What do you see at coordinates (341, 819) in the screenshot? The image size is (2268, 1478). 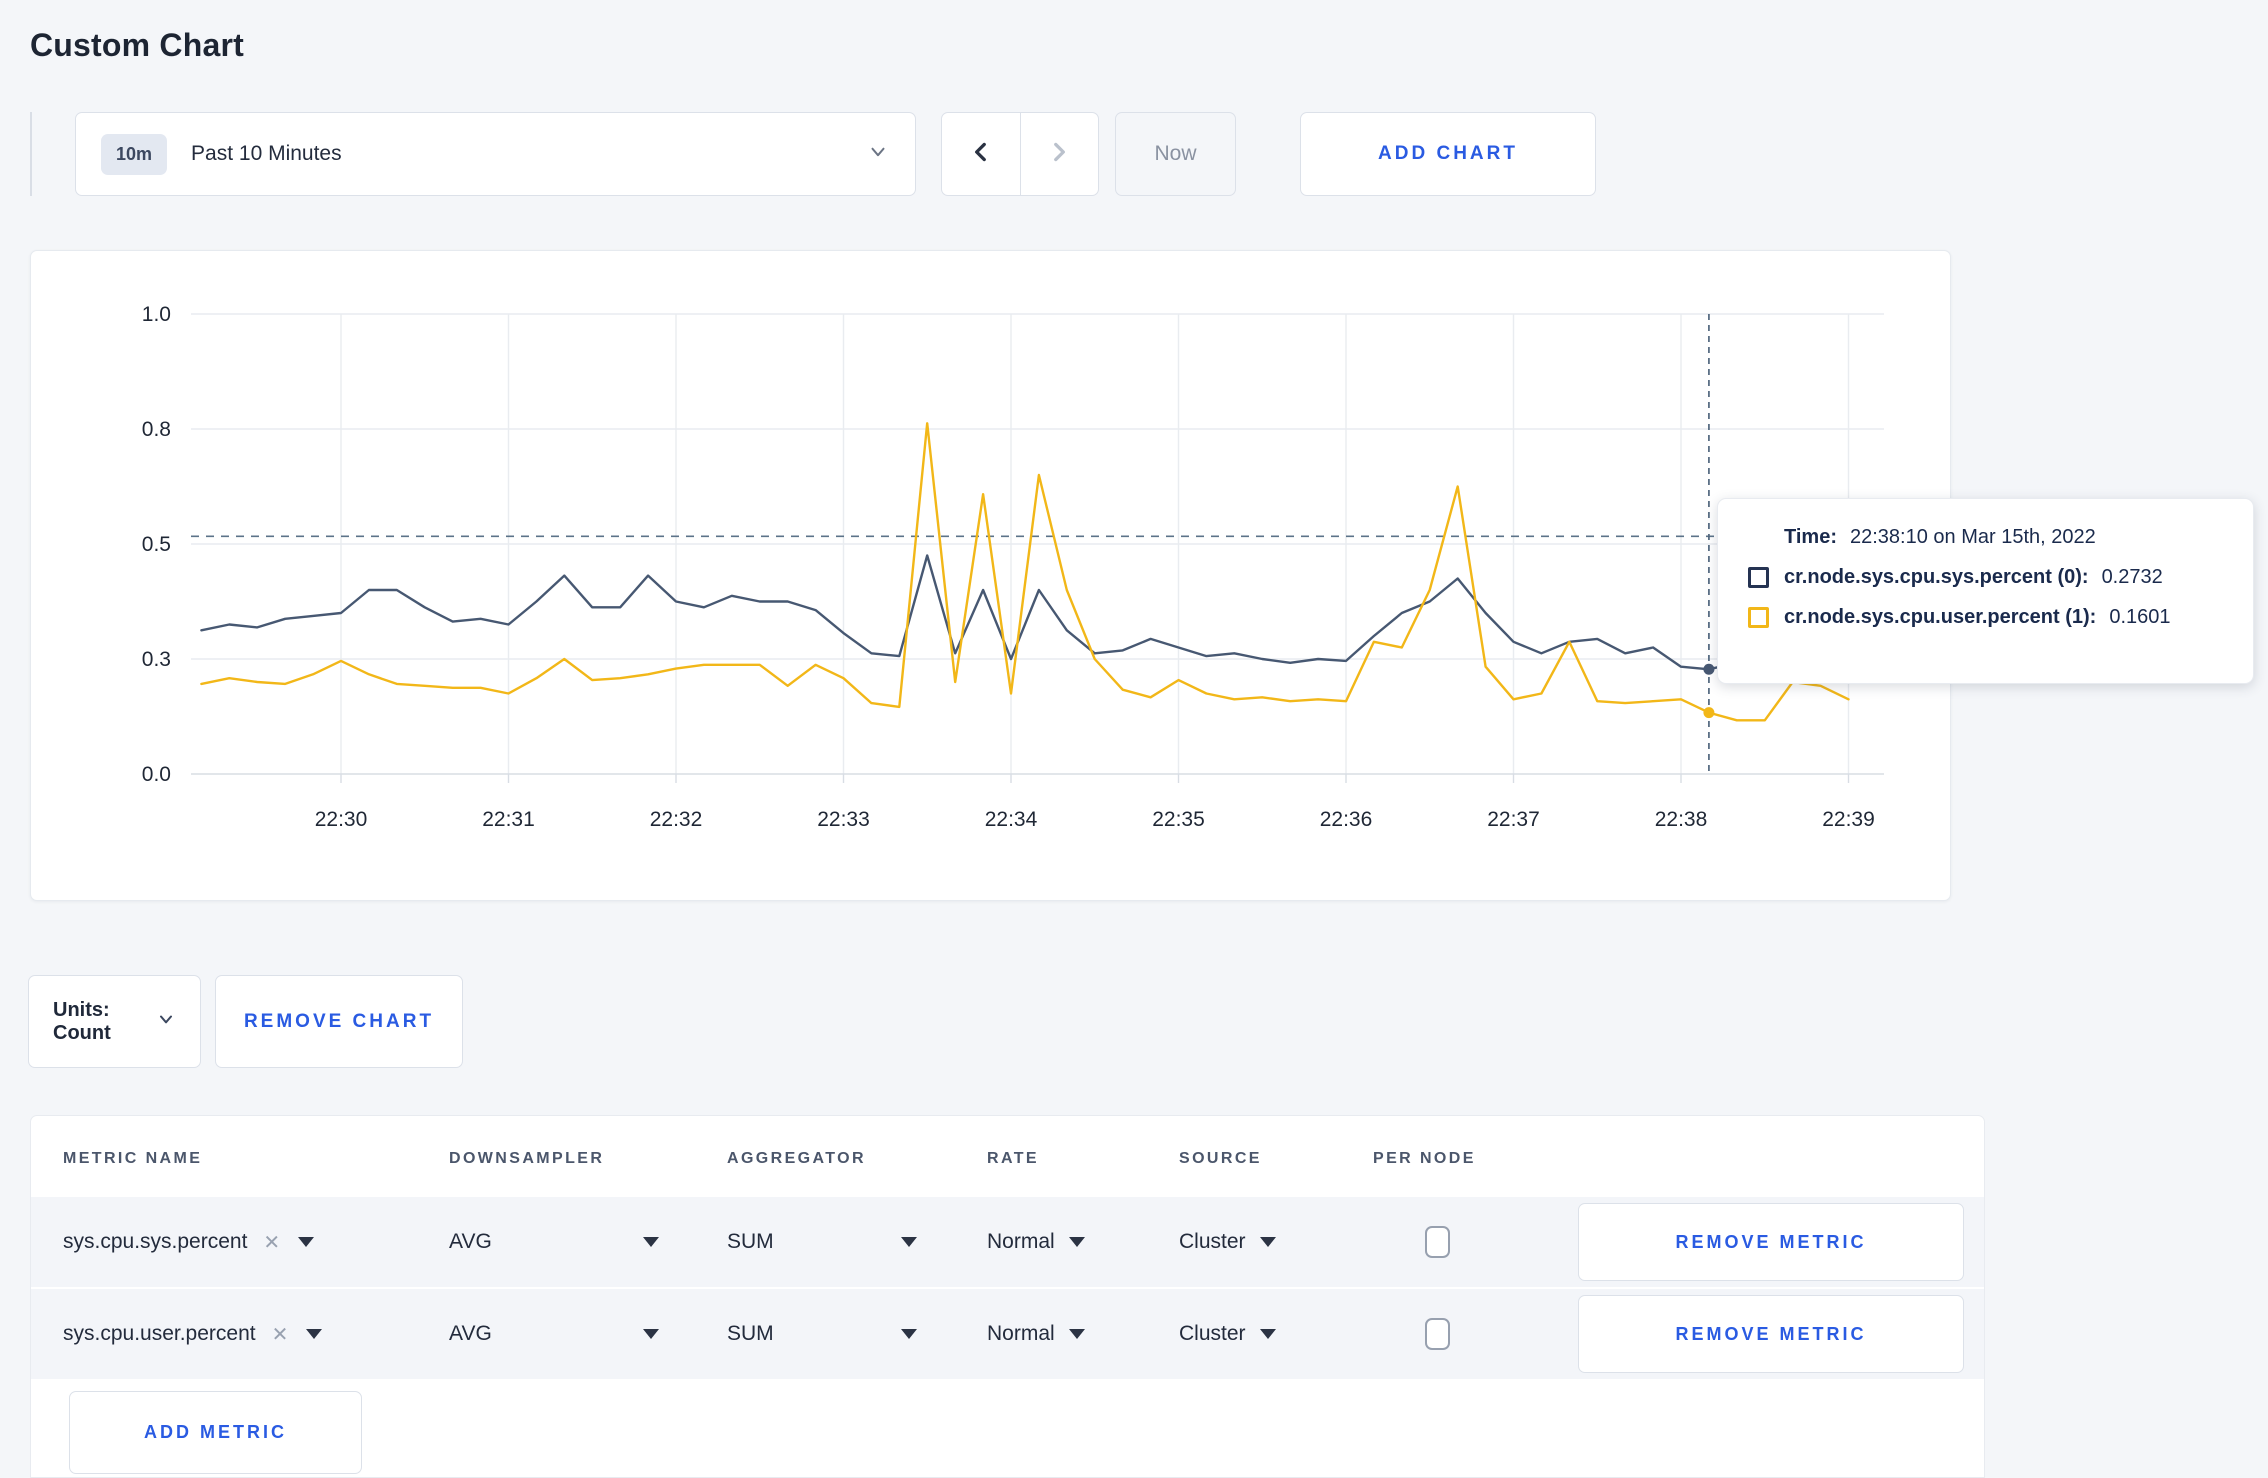 I see `svg-text: 22:30` at bounding box center [341, 819].